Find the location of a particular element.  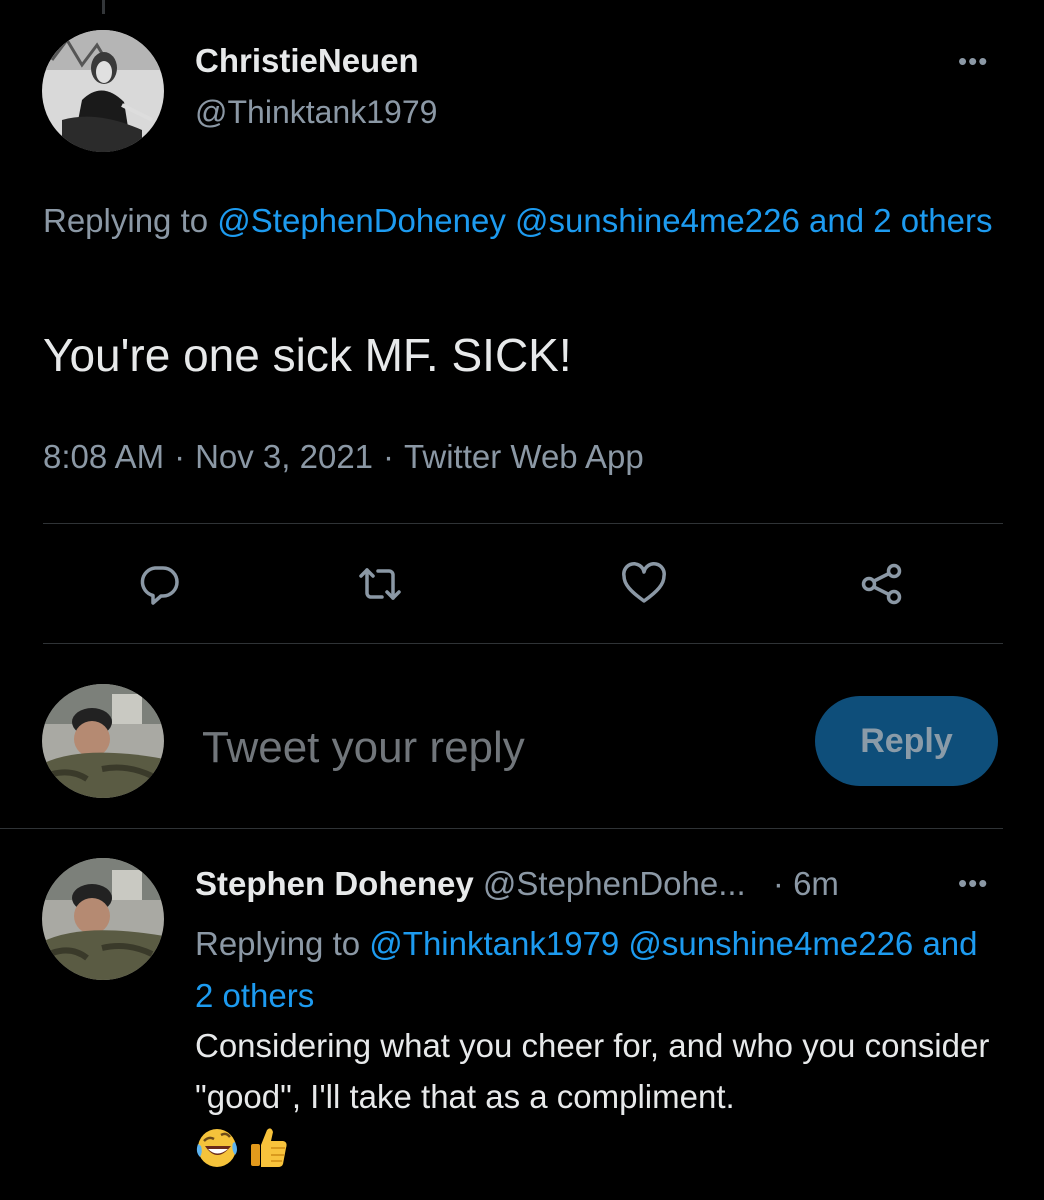

tweet-date: Nov 3, 2021 is located at coordinates (284, 456).